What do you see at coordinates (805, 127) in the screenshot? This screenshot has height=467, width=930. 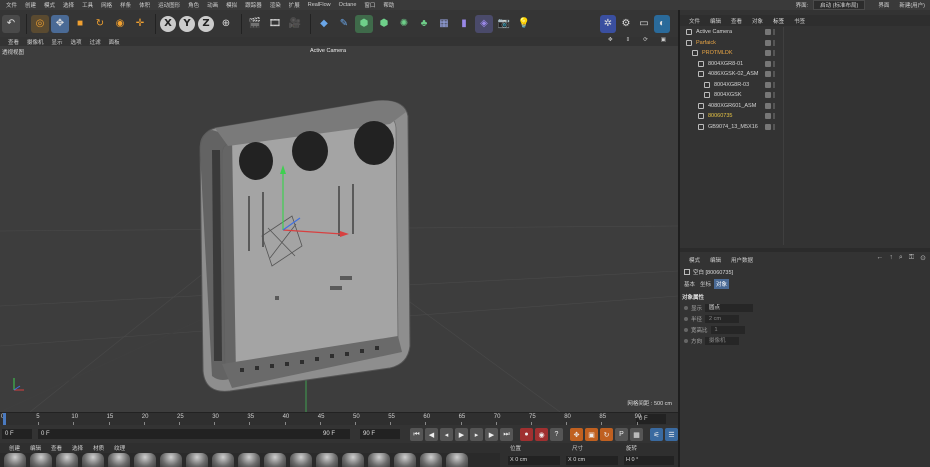 I see `object-row: GB9074_13_M5X16` at bounding box center [805, 127].